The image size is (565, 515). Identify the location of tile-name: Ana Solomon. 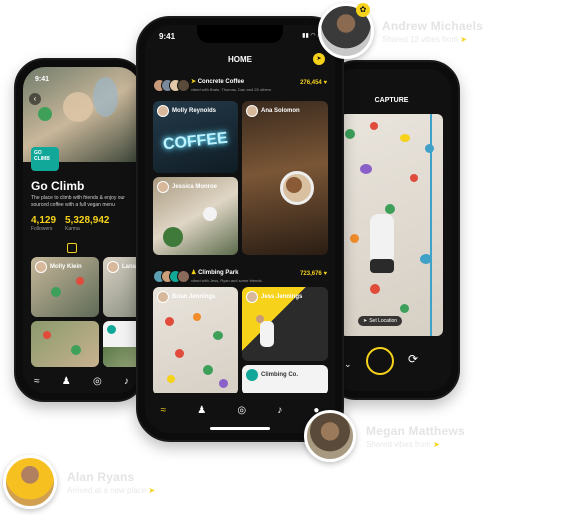
(280, 111).